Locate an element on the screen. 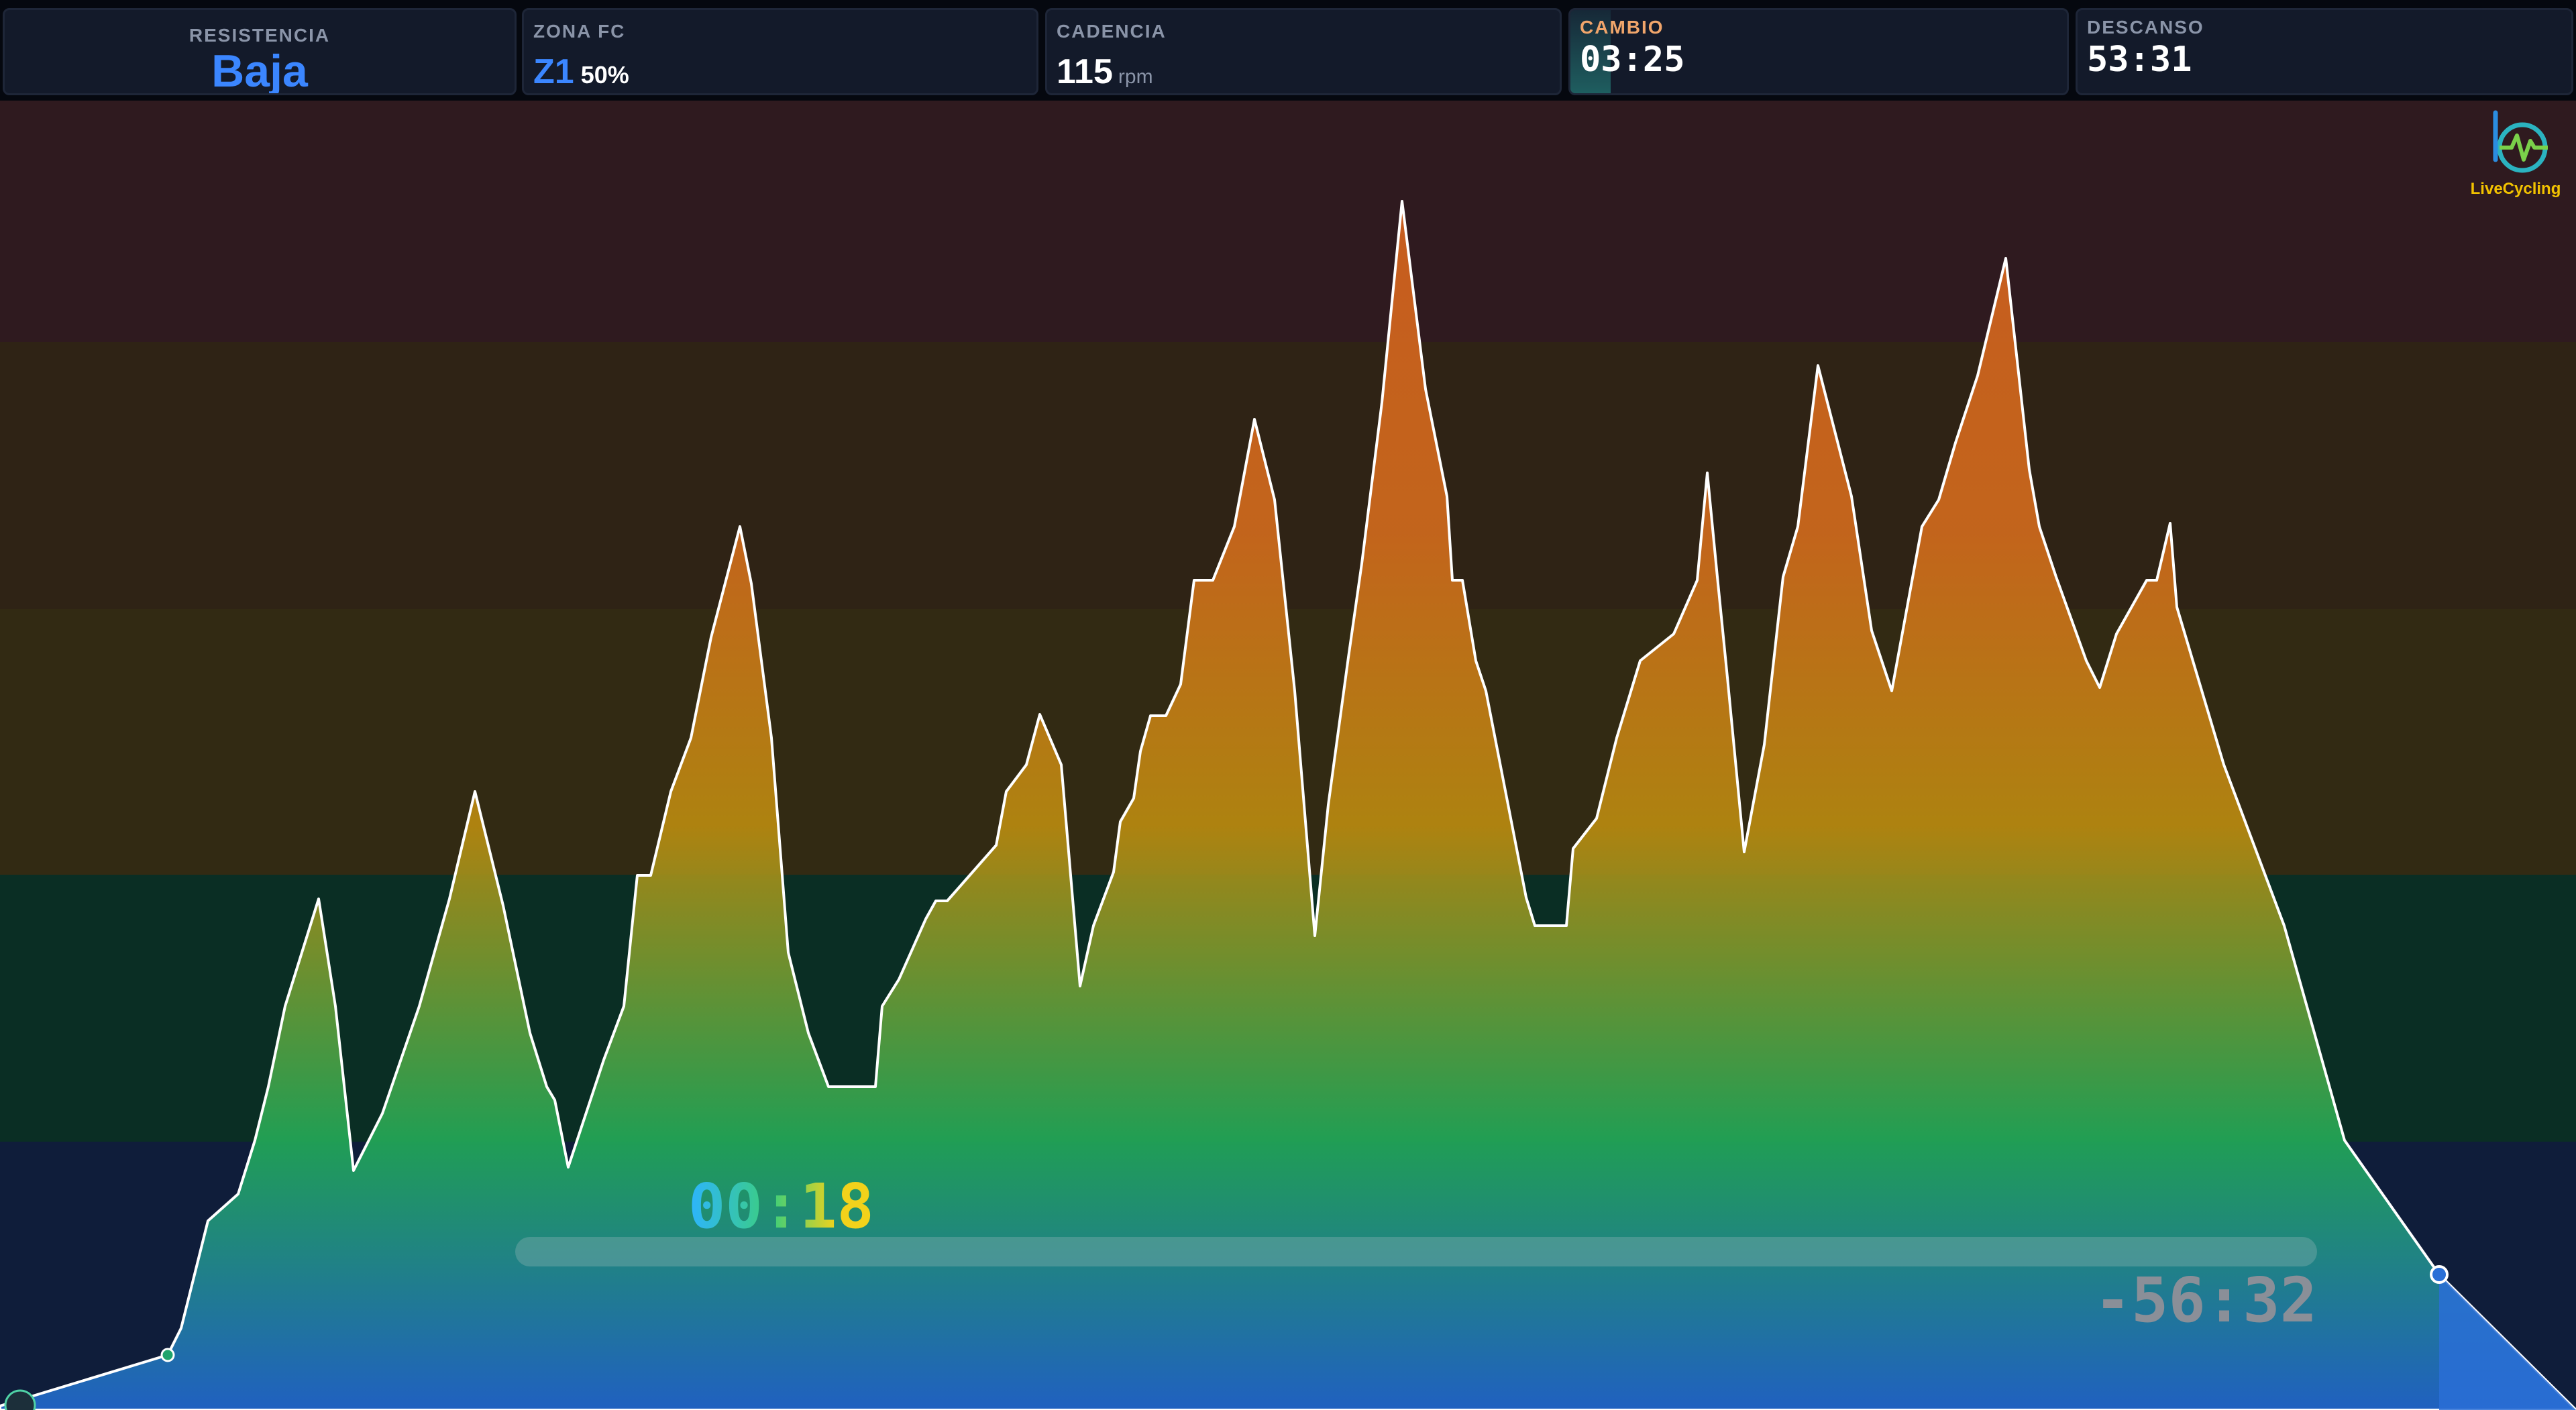 The height and width of the screenshot is (1410, 2576). change-timer: 03:25 is located at coordinates (1632, 60).